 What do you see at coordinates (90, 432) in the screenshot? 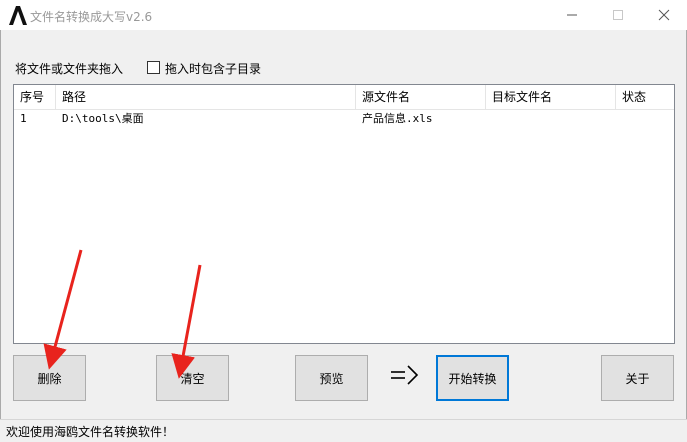
I see `status-text: 欢迎使用海鸥文件名转换软件！` at bounding box center [90, 432].